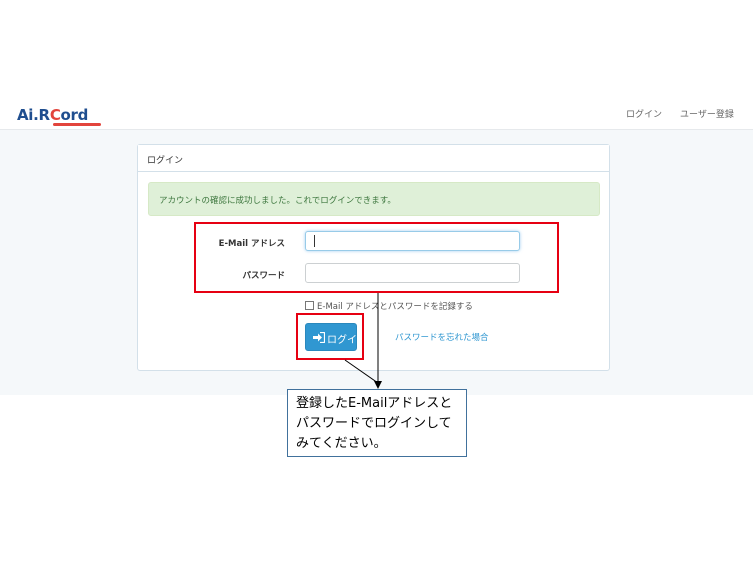 The width and height of the screenshot is (753, 565). What do you see at coordinates (377, 423) in the screenshot?
I see `instruction-callout: 登録したE-Mailアドレスとパスワードでログインしてみてください。` at bounding box center [377, 423].